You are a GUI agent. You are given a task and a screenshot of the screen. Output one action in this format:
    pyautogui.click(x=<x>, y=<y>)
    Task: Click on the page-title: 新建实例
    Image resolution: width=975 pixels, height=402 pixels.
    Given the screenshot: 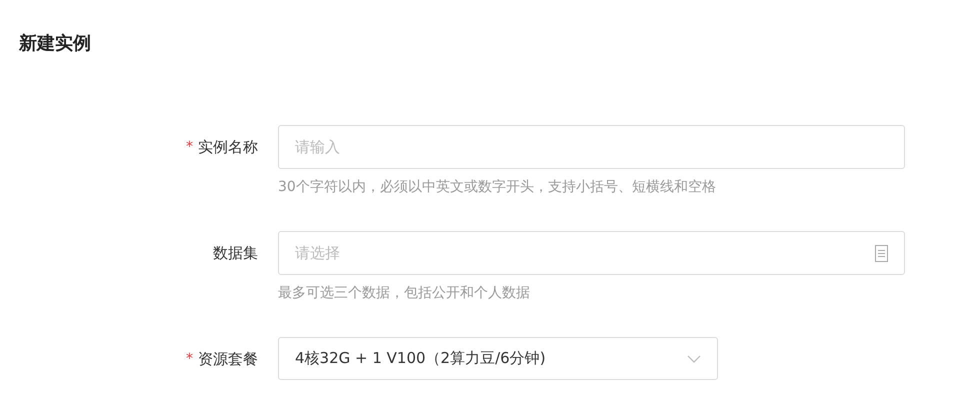 What is the action you would take?
    pyautogui.click(x=55, y=44)
    